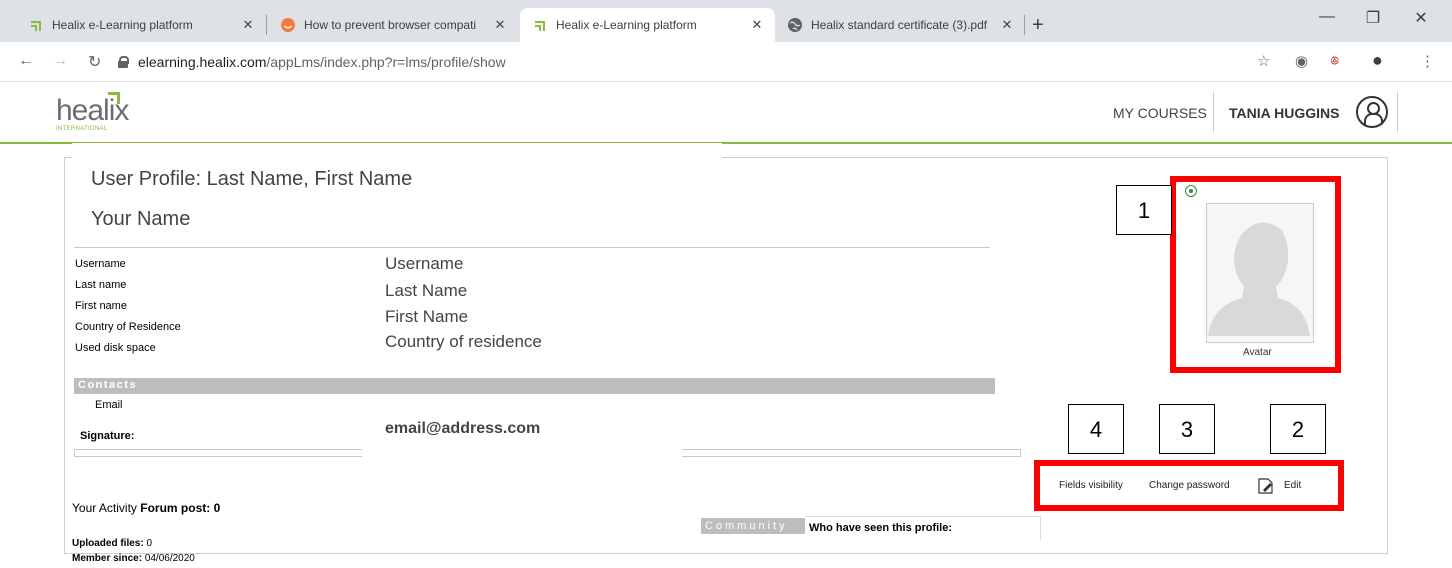 Image resolution: width=1452 pixels, height=568 pixels. What do you see at coordinates (532, 247) in the screenshot?
I see `divider` at bounding box center [532, 247].